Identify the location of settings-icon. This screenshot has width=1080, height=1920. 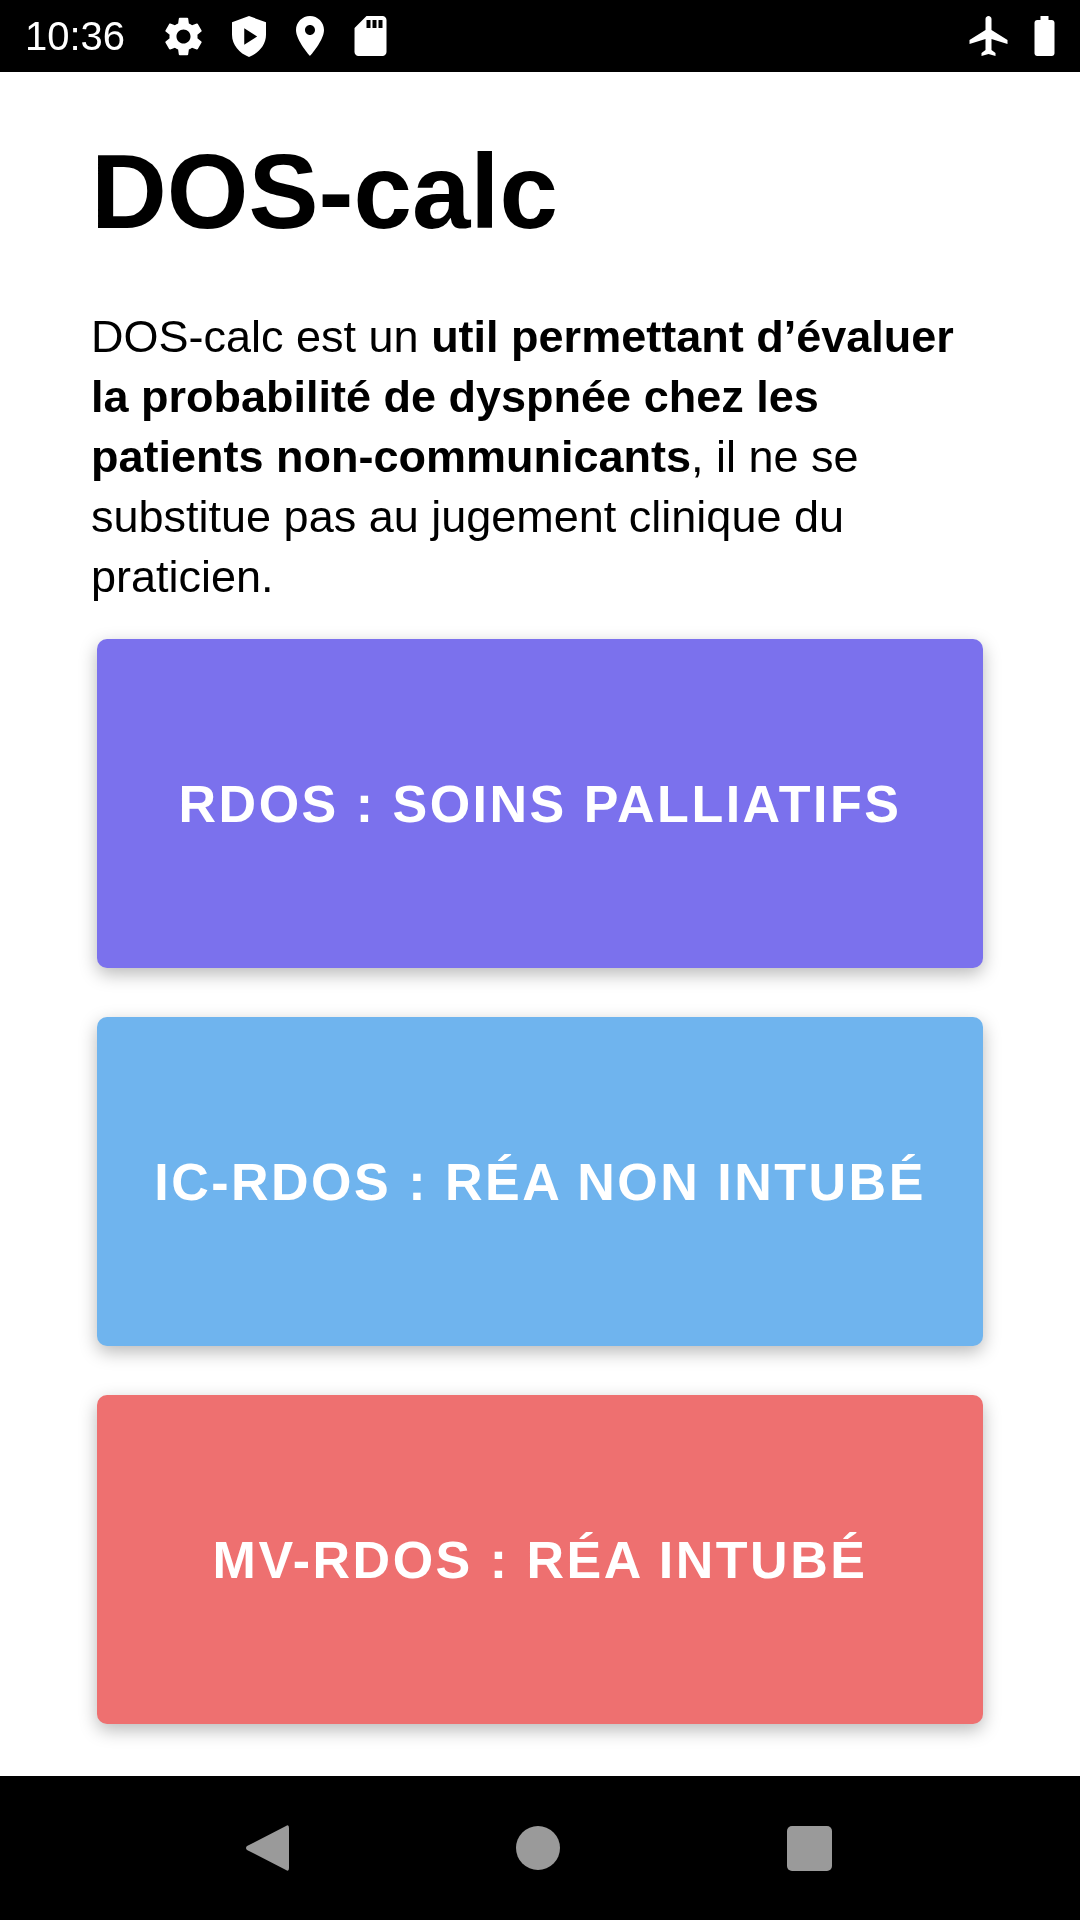
(184, 36).